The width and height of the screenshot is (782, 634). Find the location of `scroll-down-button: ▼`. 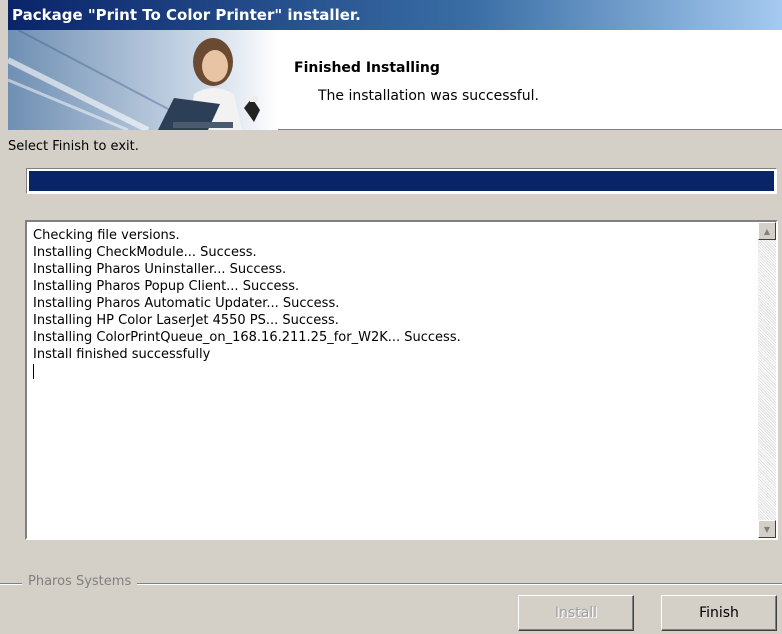

scroll-down-button: ▼ is located at coordinates (767, 529).